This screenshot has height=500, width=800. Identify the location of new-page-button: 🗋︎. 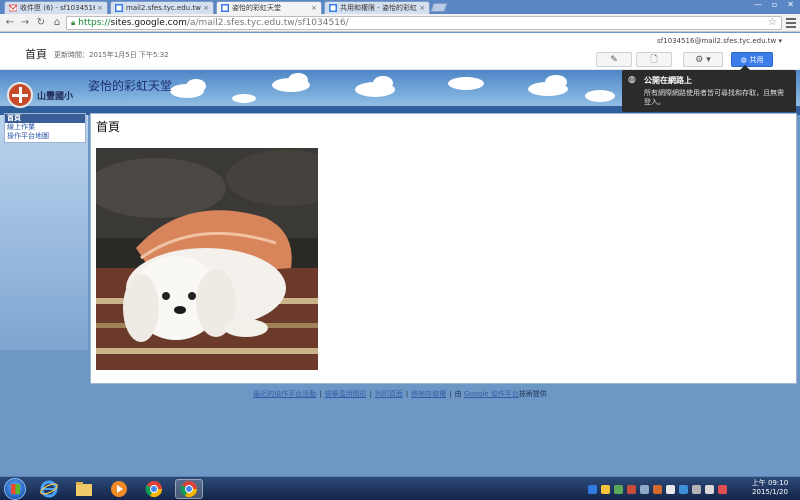
(654, 59).